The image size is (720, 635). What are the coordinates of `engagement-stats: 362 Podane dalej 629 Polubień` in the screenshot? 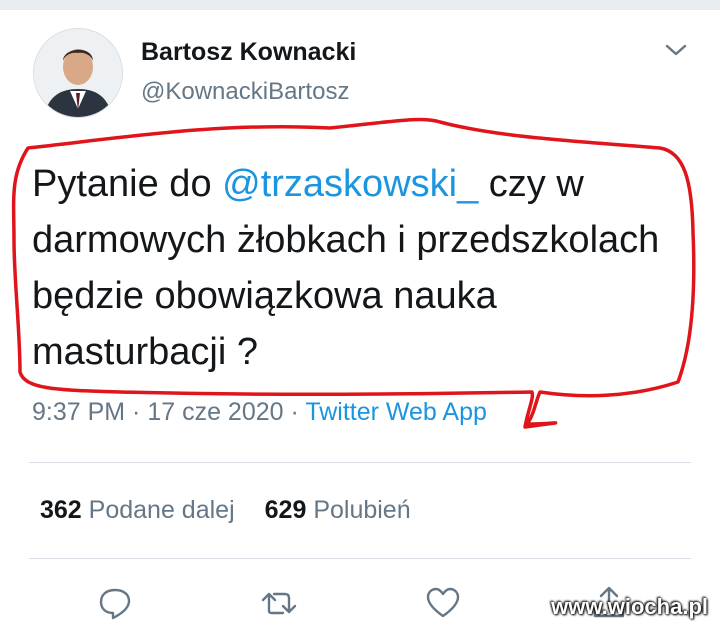 It's located at (225, 510).